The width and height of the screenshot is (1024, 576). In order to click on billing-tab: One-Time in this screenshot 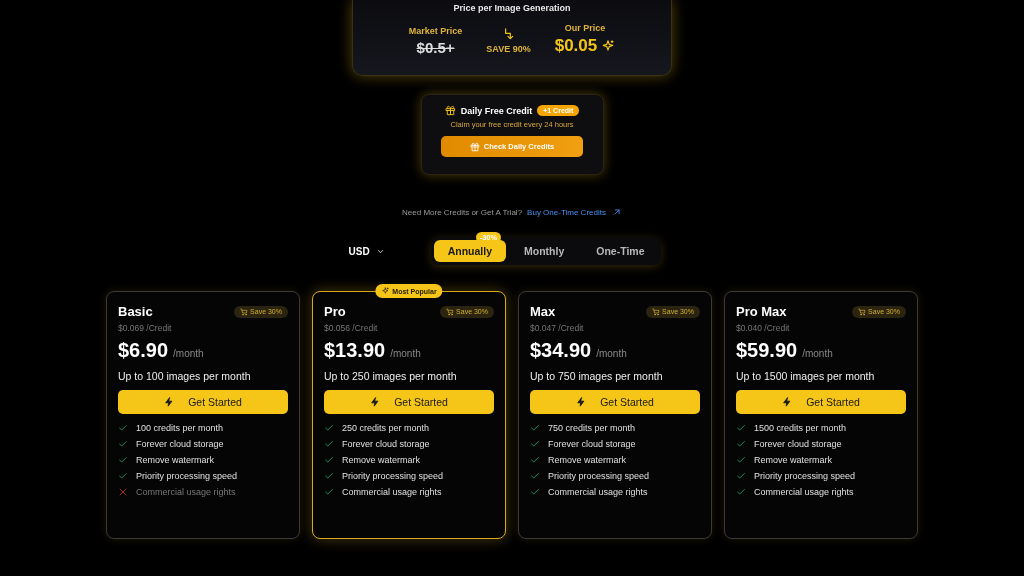, I will do `click(620, 251)`.